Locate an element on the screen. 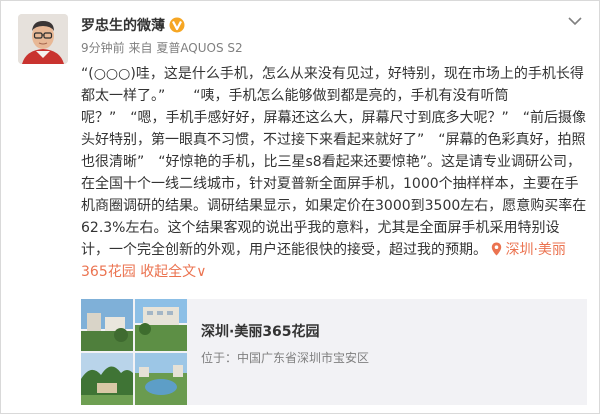  from-label: 来自 is located at coordinates (140, 48).